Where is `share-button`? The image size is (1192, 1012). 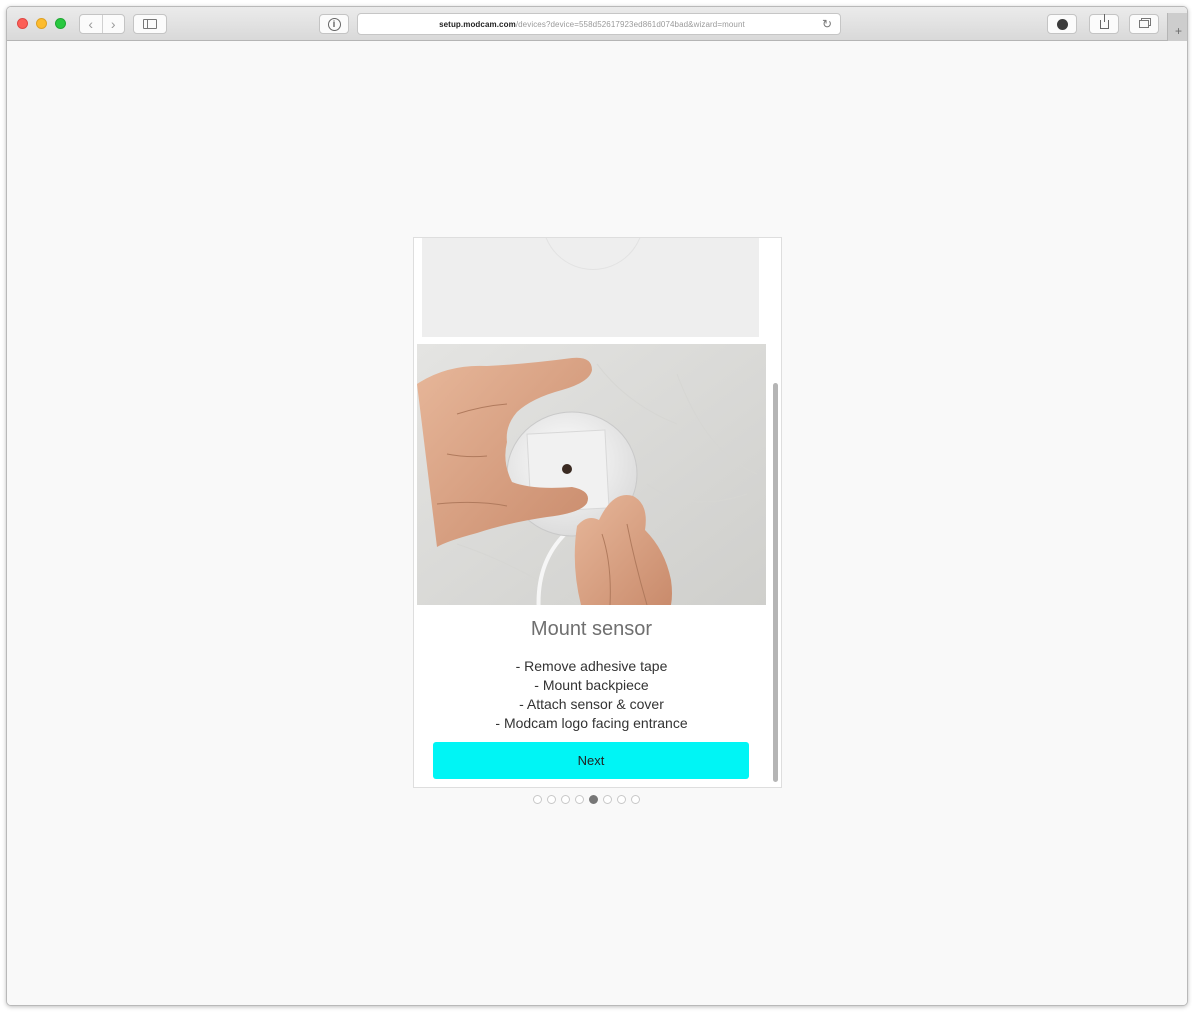
share-button is located at coordinates (1104, 23).